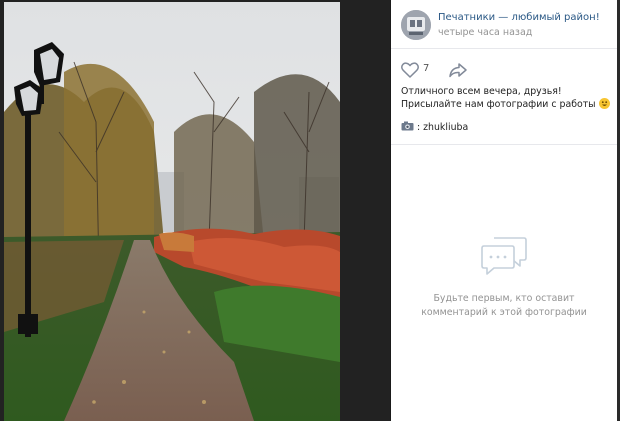 This screenshot has width=620, height=421. What do you see at coordinates (426, 68) in the screenshot?
I see `like-count: 7` at bounding box center [426, 68].